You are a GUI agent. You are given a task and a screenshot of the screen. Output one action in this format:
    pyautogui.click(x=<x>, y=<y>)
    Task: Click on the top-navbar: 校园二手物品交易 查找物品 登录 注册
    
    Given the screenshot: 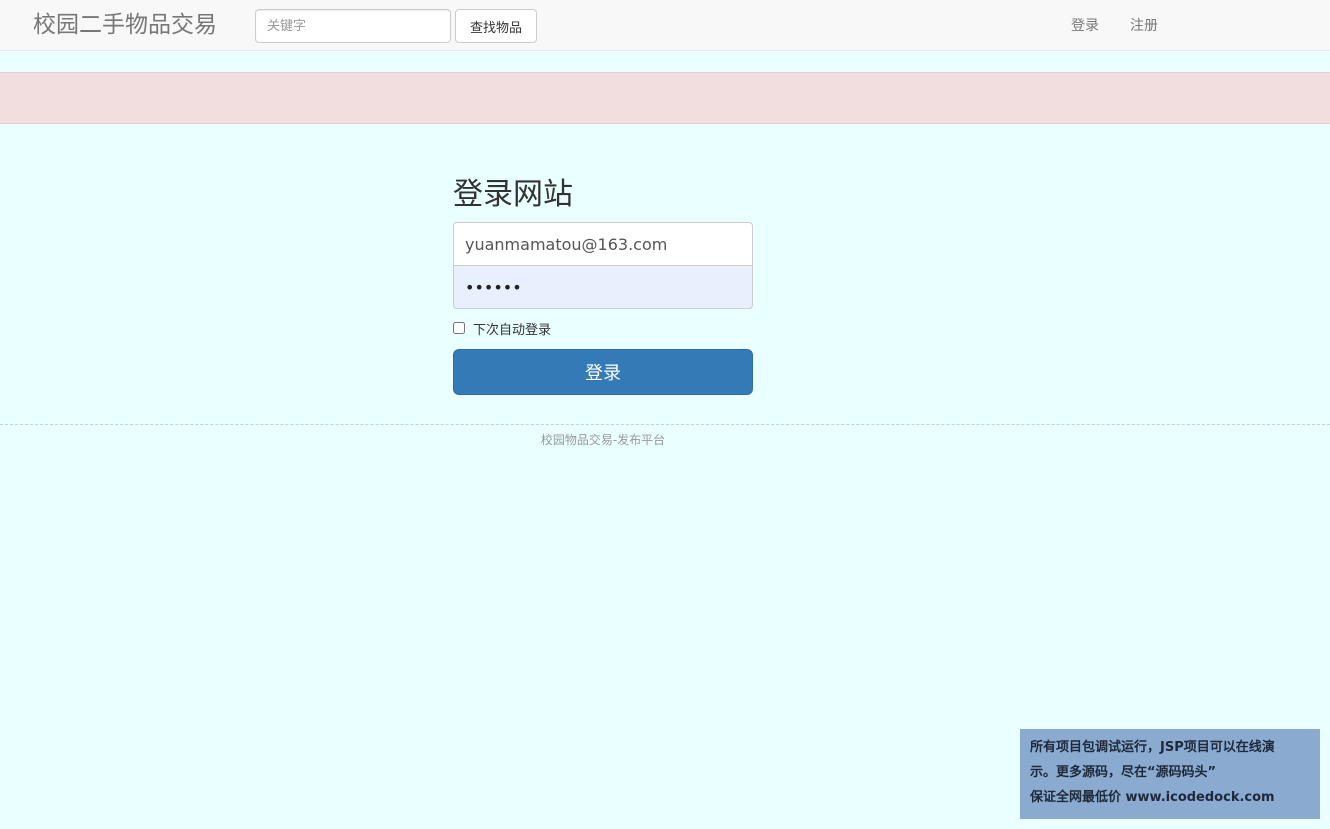 What is the action you would take?
    pyautogui.click(x=665, y=25)
    